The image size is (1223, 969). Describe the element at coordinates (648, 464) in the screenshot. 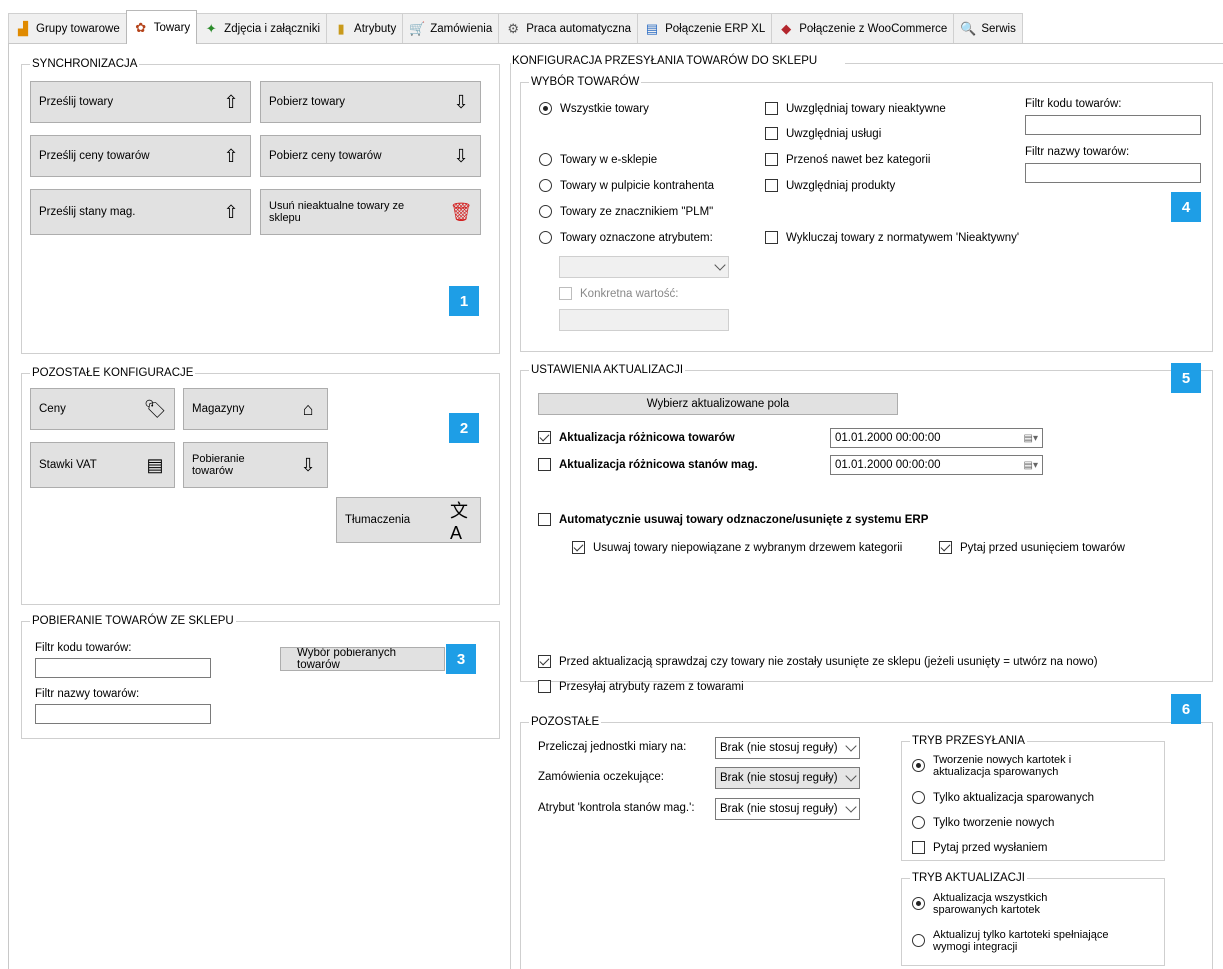

I see `diff-stock-checkbox: Aktualizacja różnicowa stanów mag.` at that location.